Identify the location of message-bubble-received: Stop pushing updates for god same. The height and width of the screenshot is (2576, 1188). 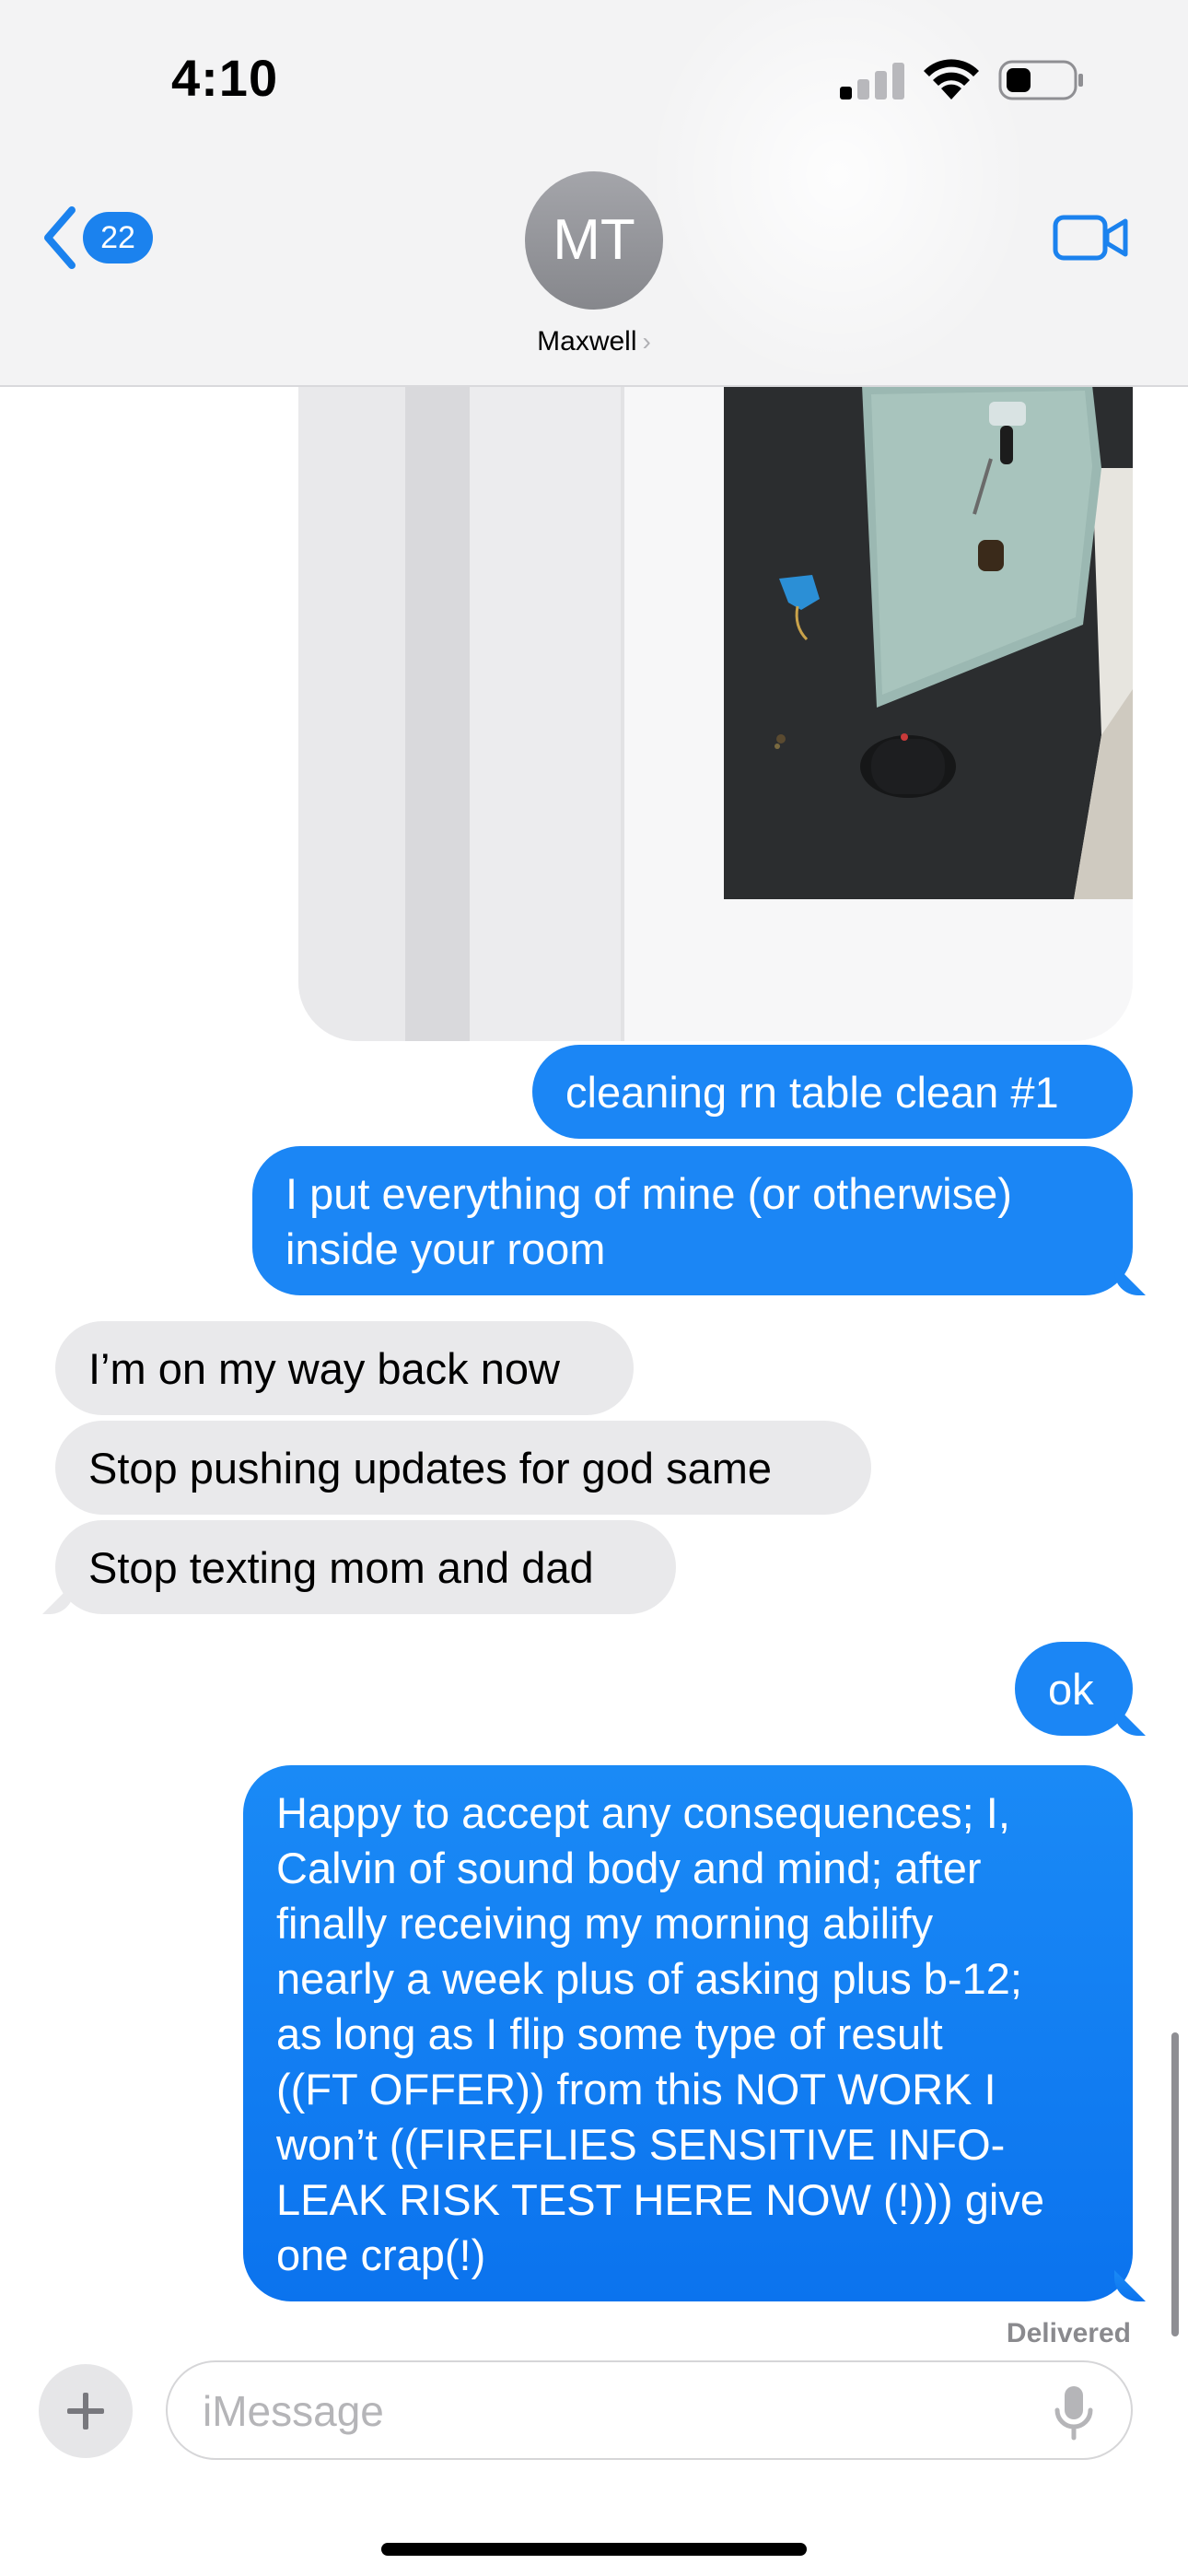
(463, 1468).